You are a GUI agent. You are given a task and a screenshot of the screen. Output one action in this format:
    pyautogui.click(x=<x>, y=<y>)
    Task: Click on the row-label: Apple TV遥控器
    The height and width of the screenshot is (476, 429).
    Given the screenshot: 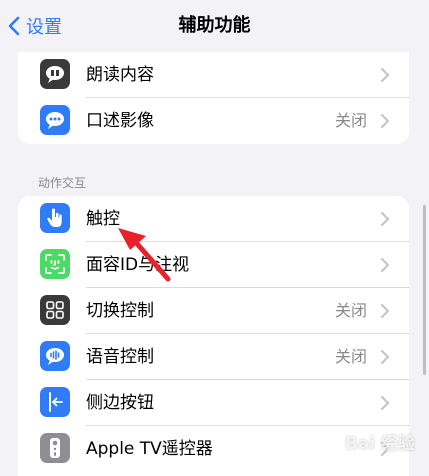 What is the action you would take?
    pyautogui.click(x=149, y=449)
    